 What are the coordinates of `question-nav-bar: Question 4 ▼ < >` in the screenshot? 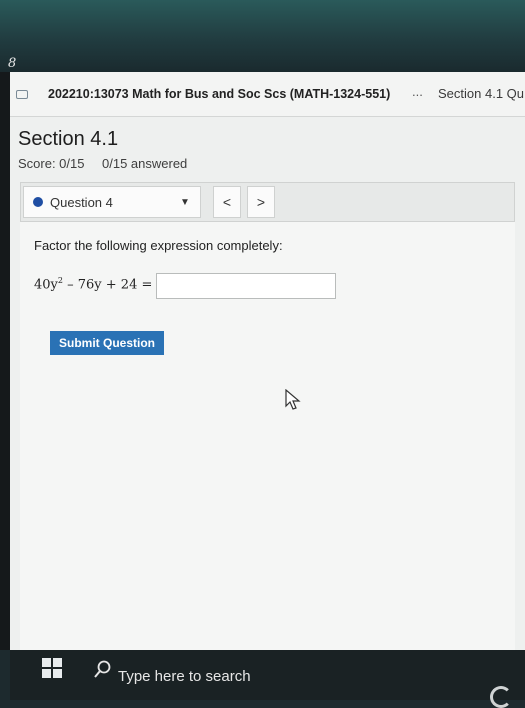 It's located at (267, 202).